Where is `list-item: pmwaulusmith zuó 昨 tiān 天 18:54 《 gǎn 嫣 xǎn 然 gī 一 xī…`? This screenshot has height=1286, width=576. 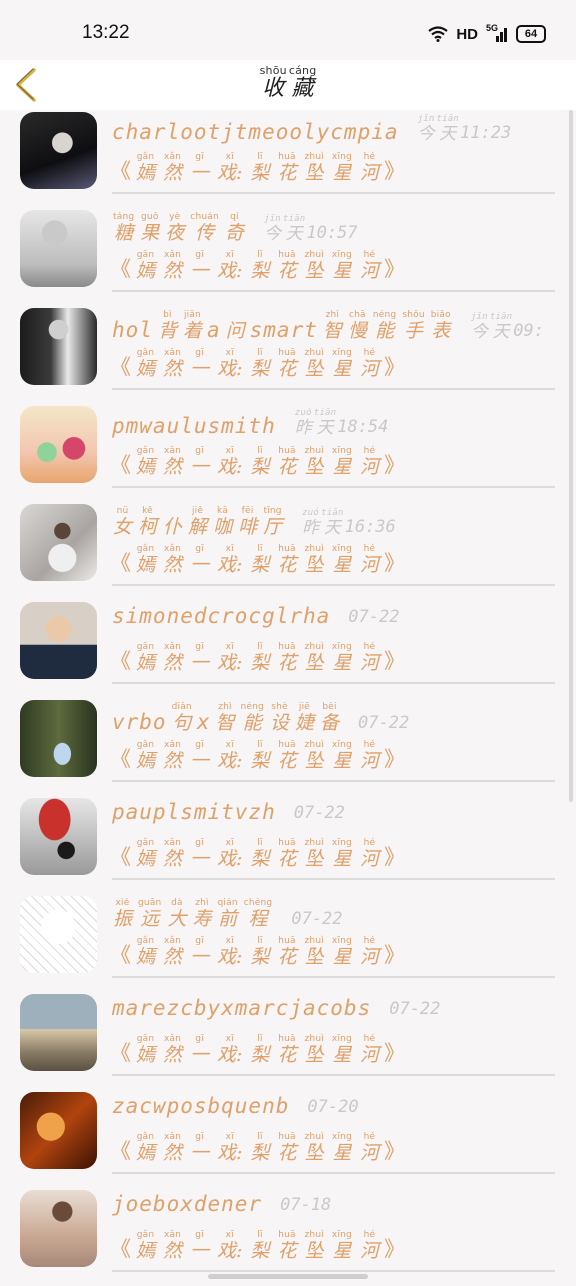 list-item: pmwaulusmith zuó 昨 tiān 天 18:54 《 gǎn 嫣 xǎn 然 gī 一 xī… is located at coordinates (288, 453).